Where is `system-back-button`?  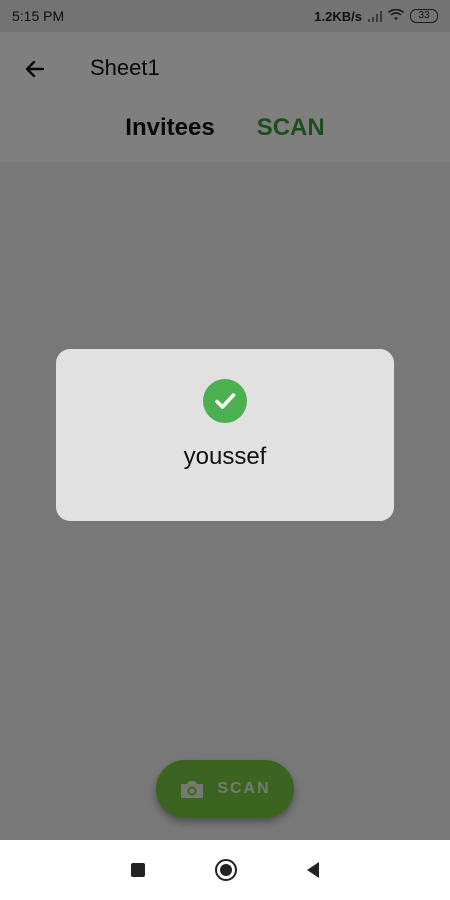 system-back-button is located at coordinates (313, 870).